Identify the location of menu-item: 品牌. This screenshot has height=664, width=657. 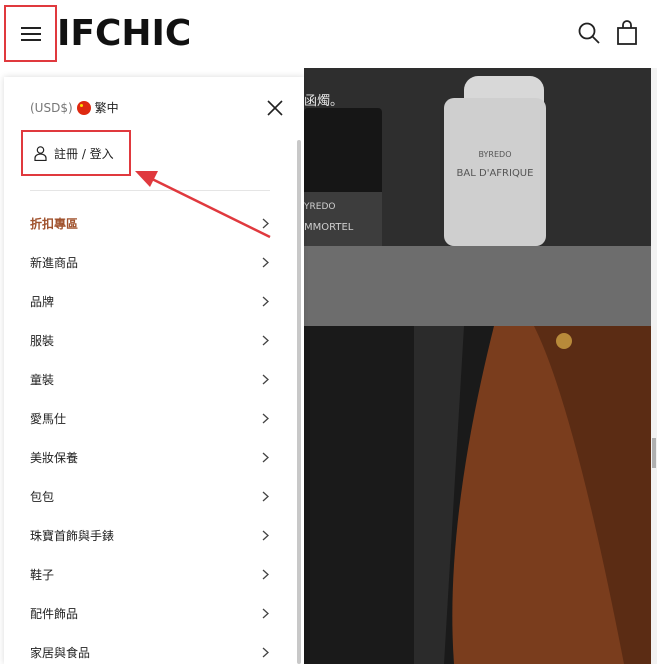
(152, 301).